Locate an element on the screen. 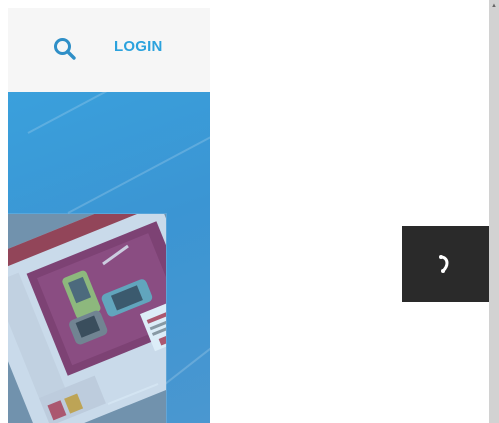  floating-call-button is located at coordinates (445, 264).